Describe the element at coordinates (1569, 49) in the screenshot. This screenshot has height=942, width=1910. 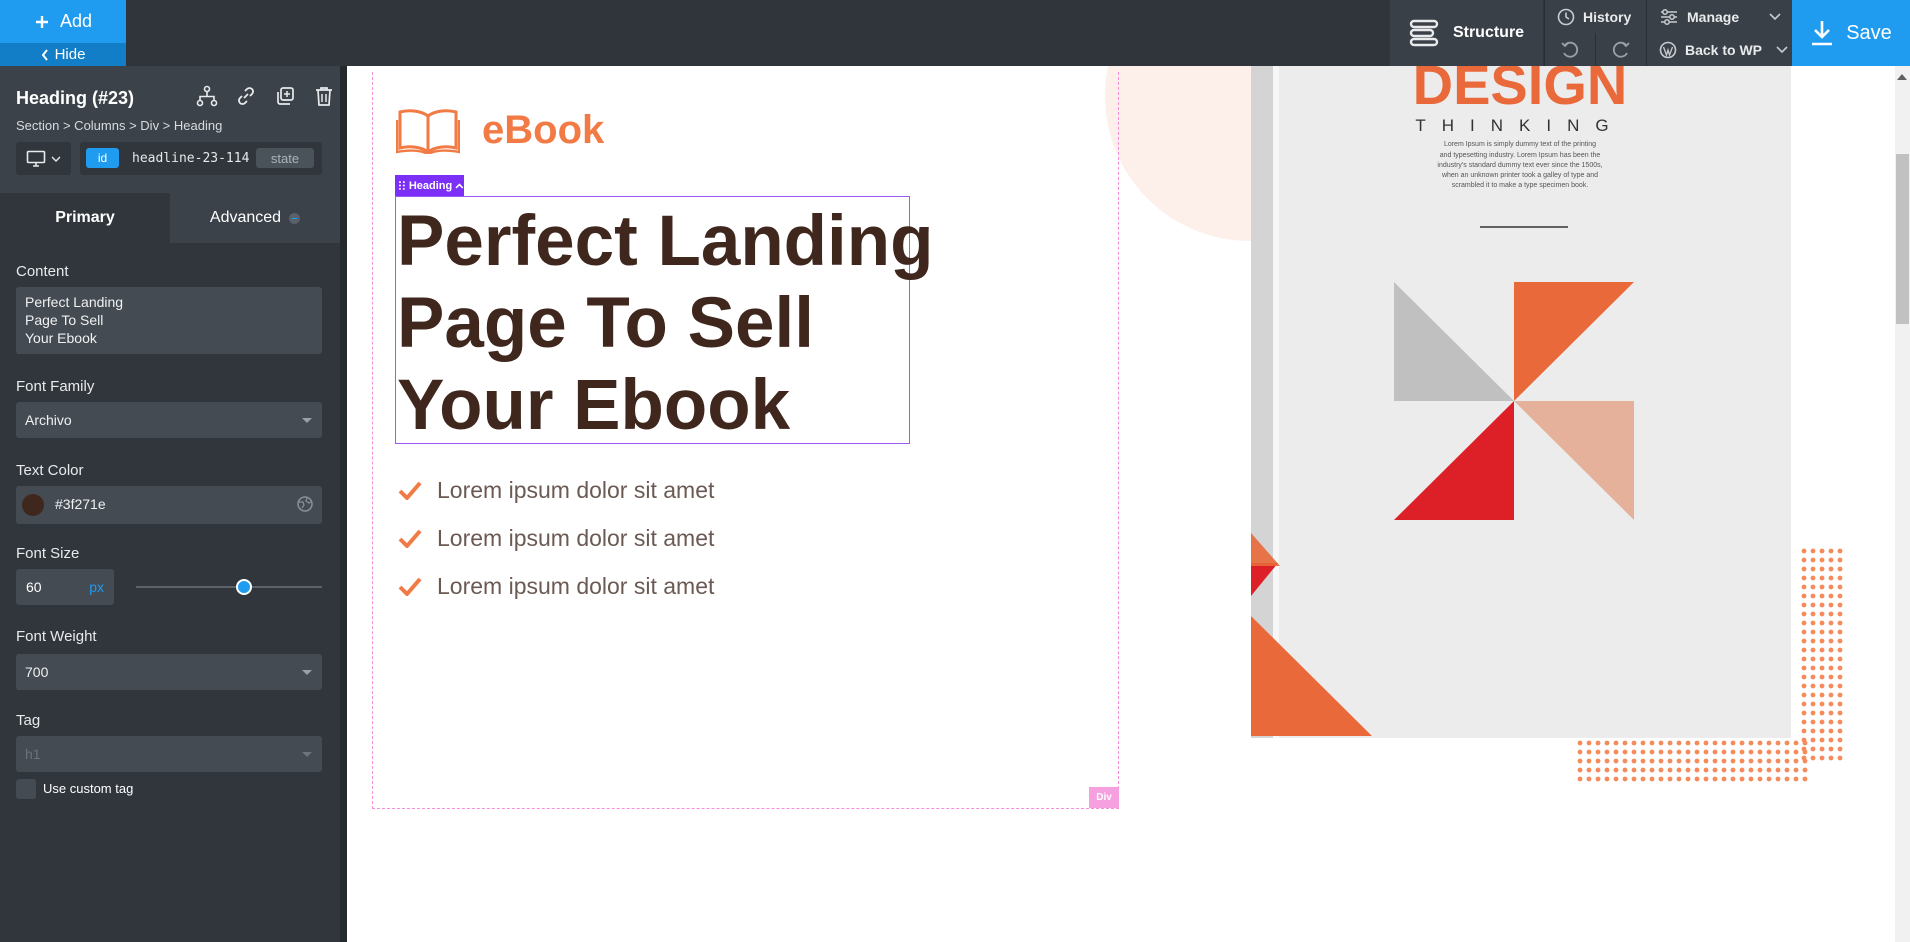
I see `undo-button` at that location.